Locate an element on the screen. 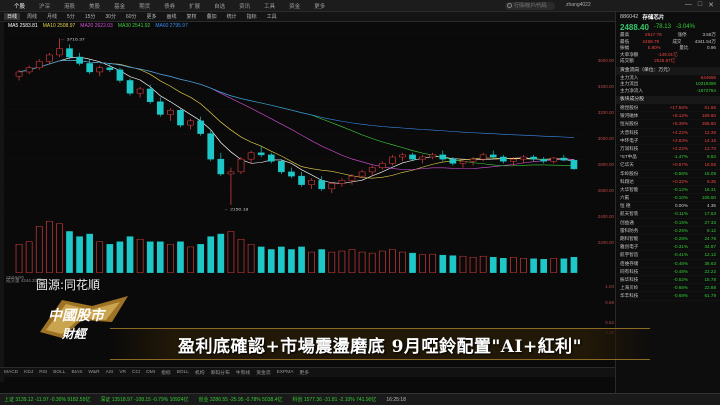  constituent-pct: -0.10% is located at coordinates (680, 198).